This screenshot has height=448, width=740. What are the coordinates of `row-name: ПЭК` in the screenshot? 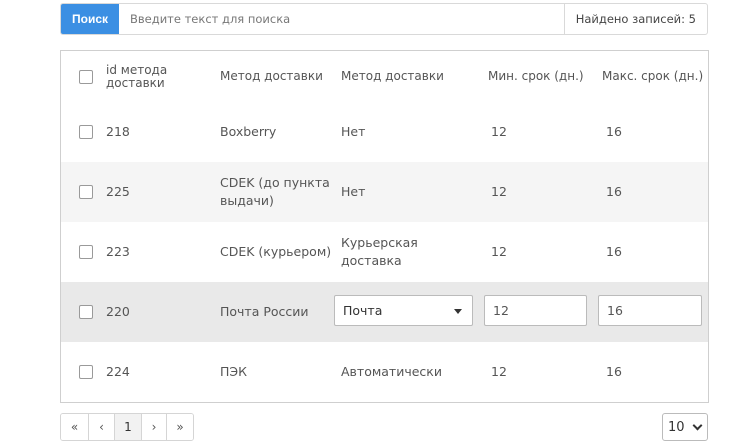 It's located at (234, 371).